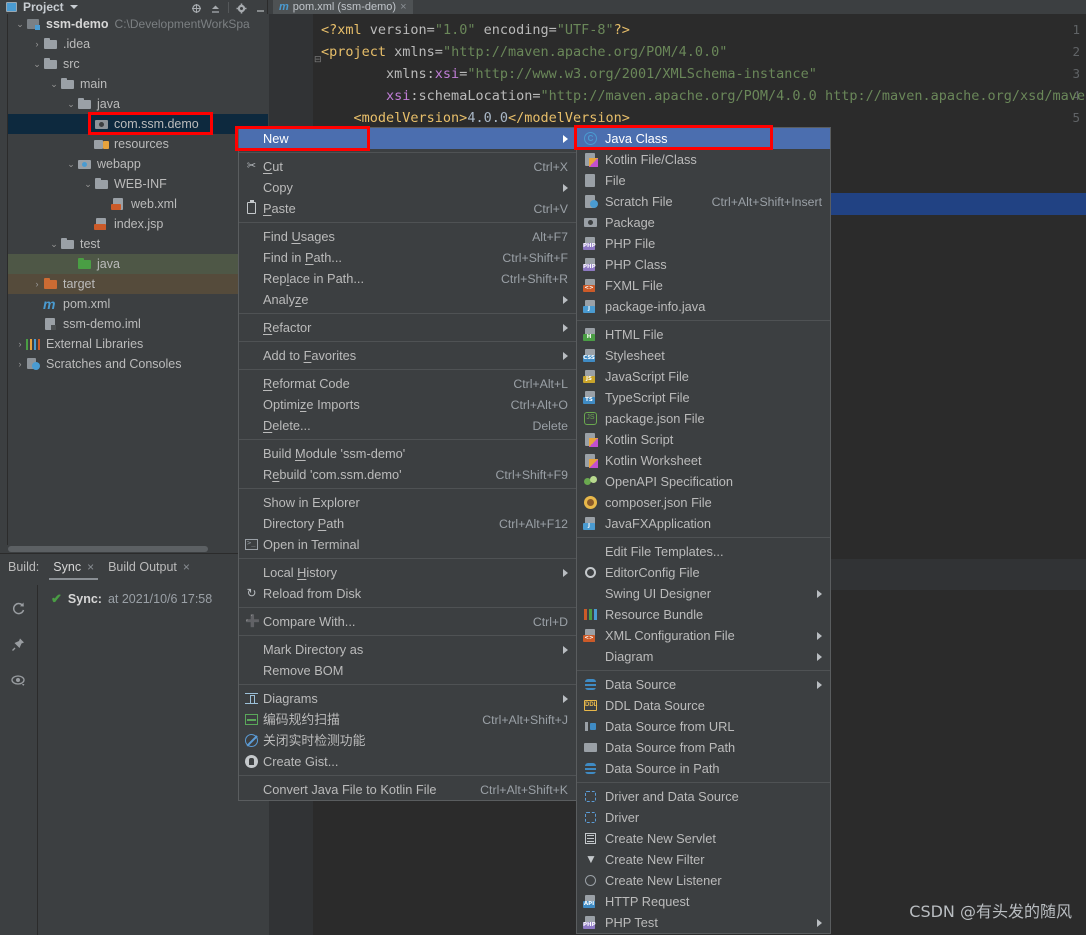  Describe the element at coordinates (138, 84) in the screenshot. I see `tree-item: ⌄ main` at that location.